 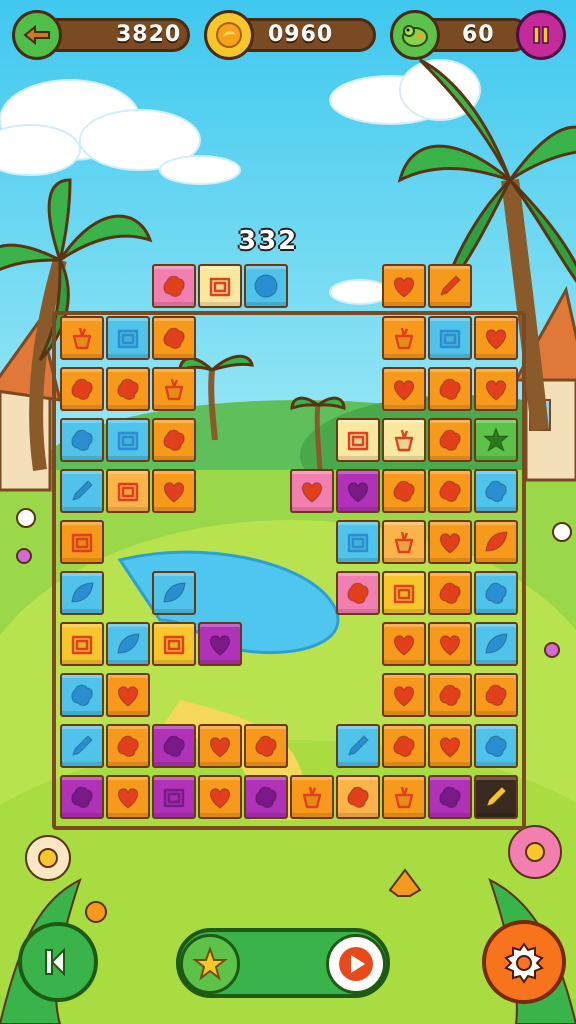 I want to click on orb-tile, so click(x=266, y=286).